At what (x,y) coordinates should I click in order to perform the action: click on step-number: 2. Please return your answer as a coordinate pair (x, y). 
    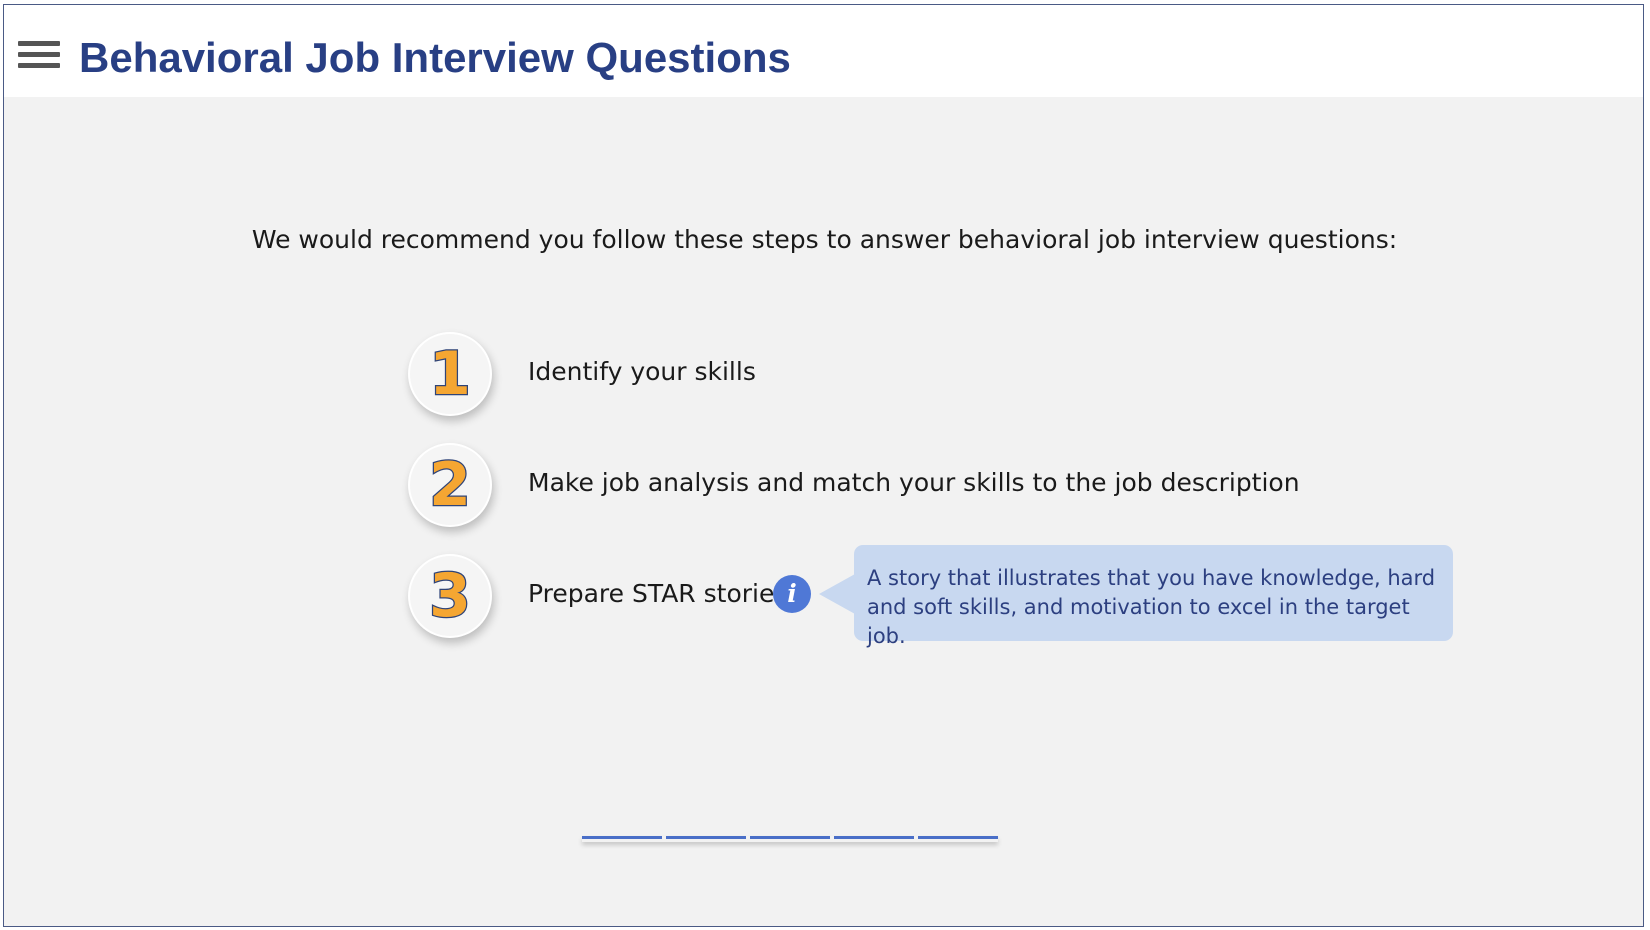
    Looking at the image, I should click on (450, 485).